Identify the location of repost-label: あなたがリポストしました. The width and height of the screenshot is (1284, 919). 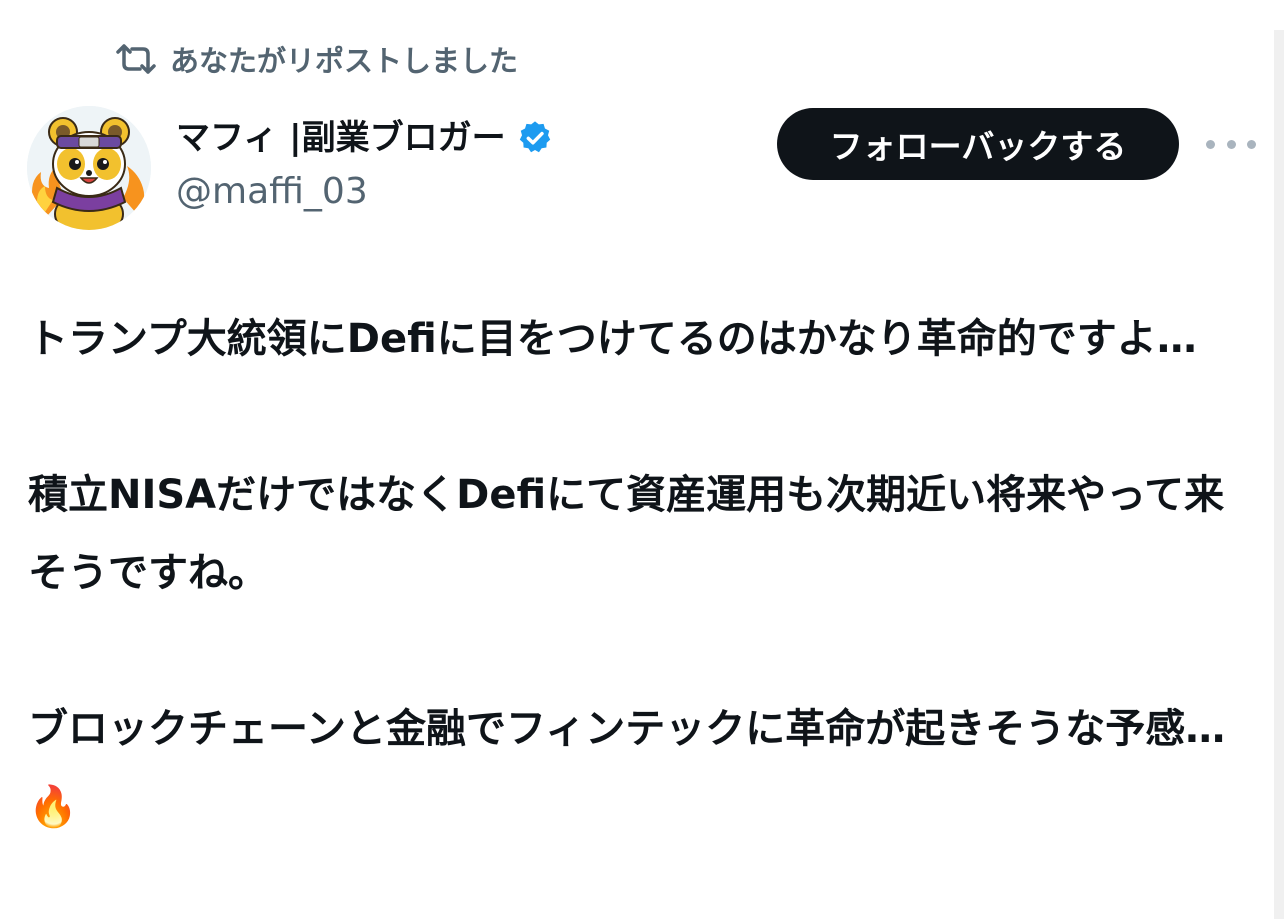
(344, 59).